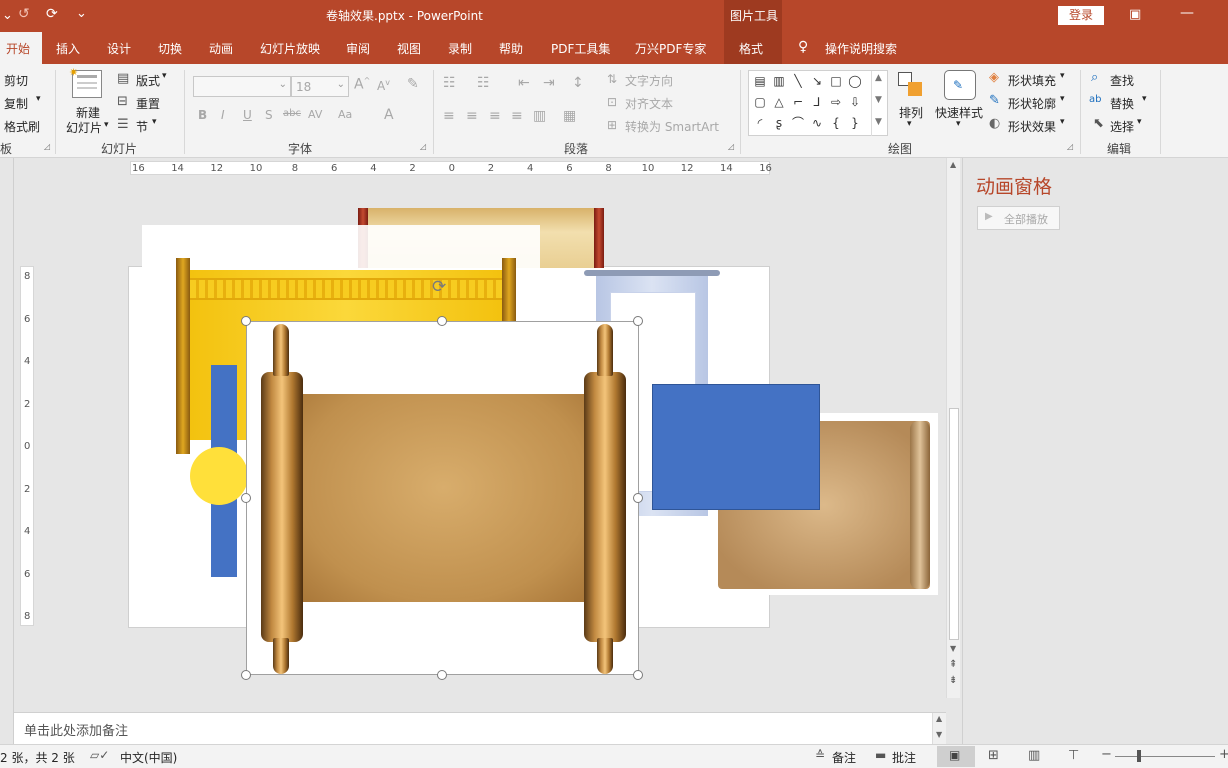  I want to click on arrange-icon, so click(911, 85).